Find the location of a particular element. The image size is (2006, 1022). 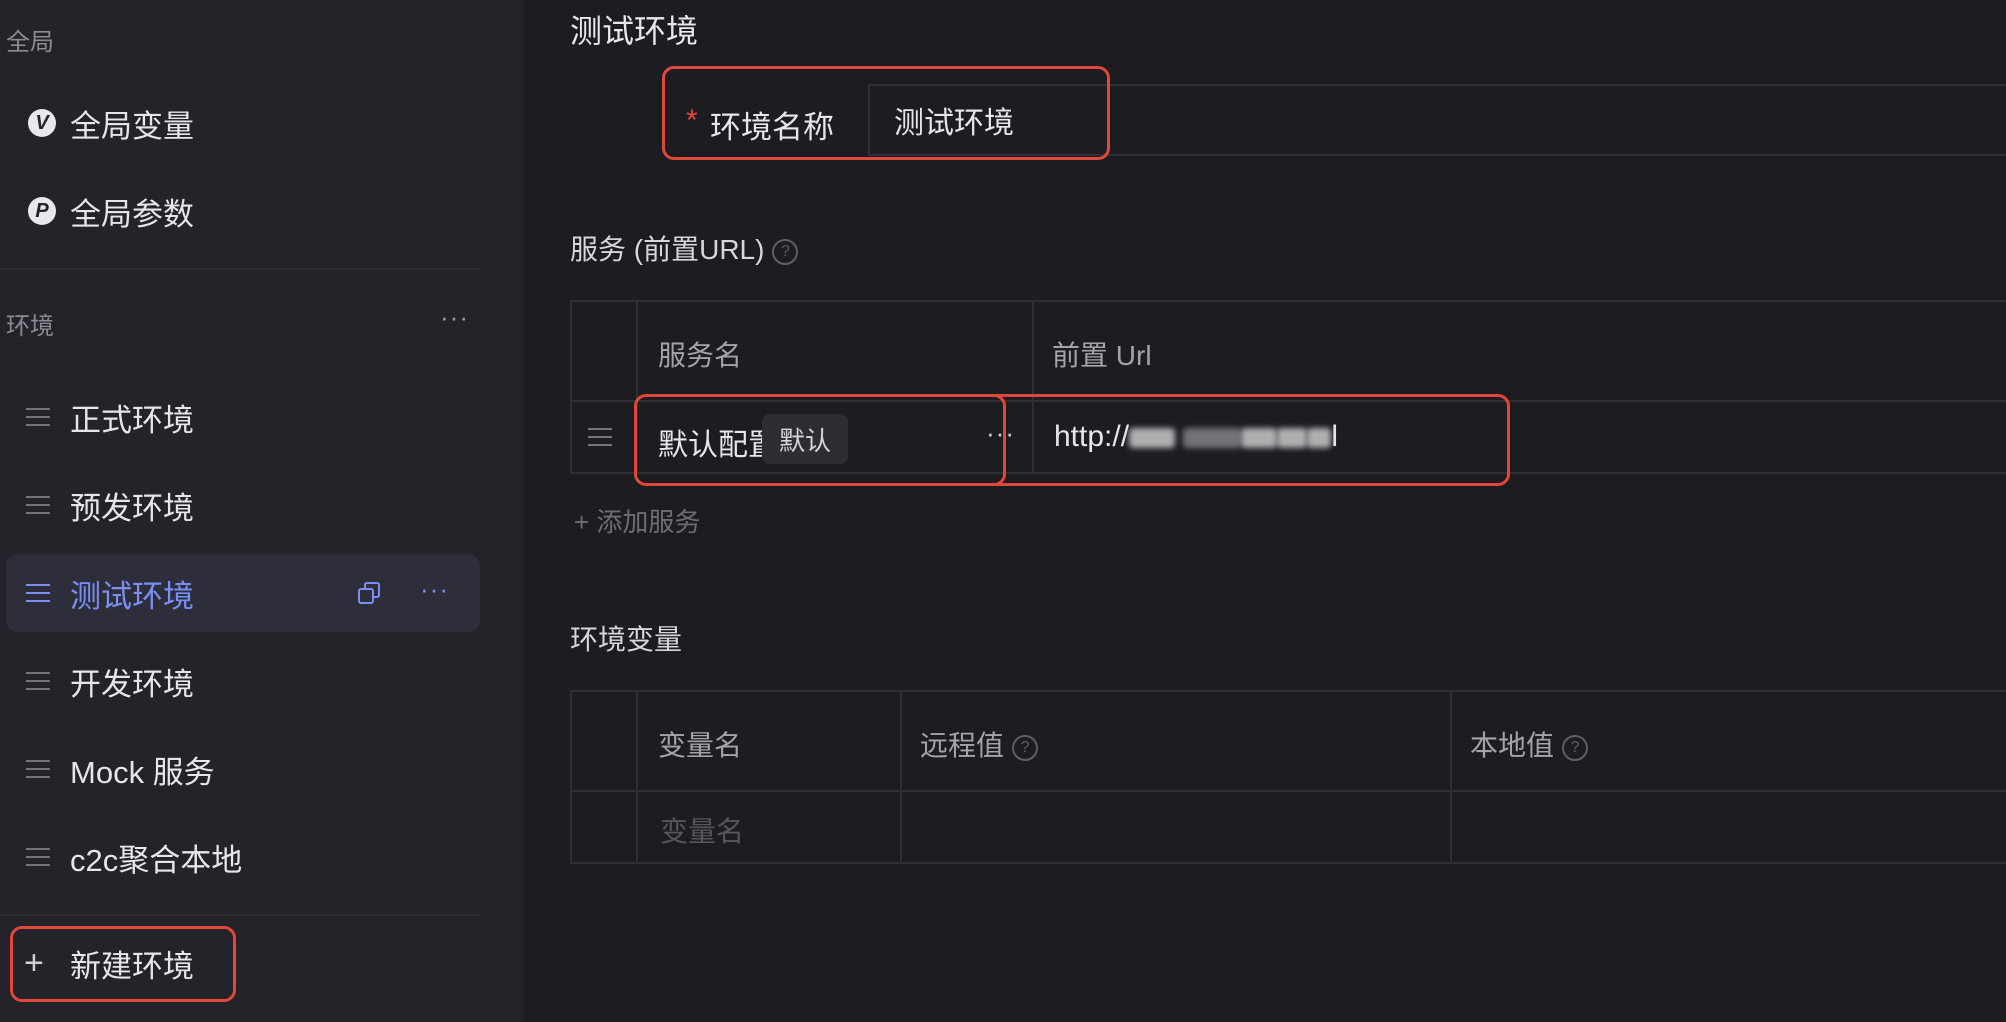

active-item-more-button: ··· is located at coordinates (434, 589).